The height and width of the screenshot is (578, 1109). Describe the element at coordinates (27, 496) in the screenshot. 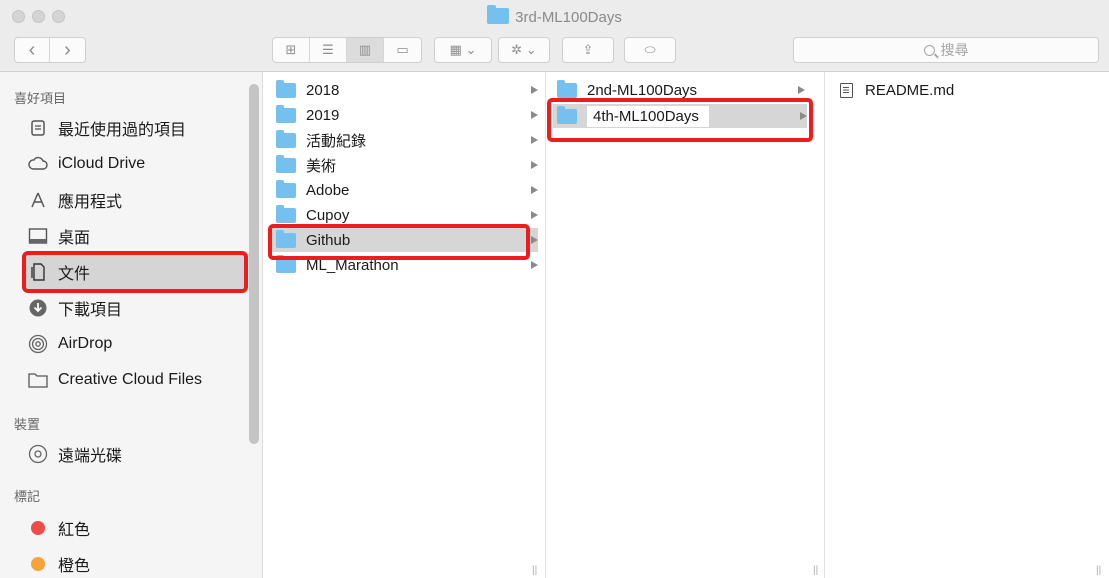

I see `tags-header: 標記` at that location.